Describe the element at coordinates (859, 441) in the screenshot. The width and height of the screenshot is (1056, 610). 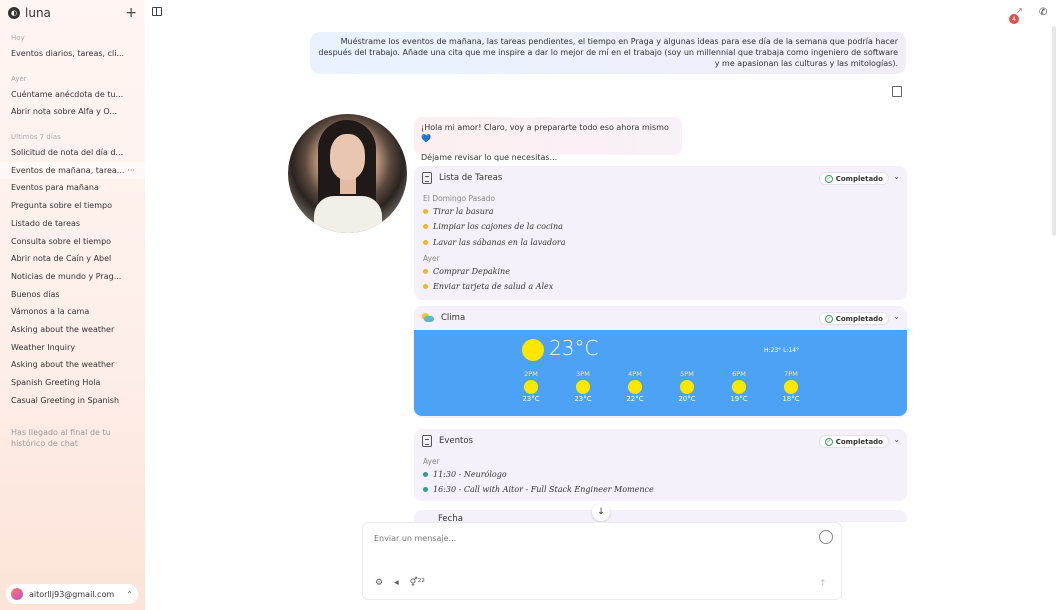
I see `status-label: Completado` at that location.